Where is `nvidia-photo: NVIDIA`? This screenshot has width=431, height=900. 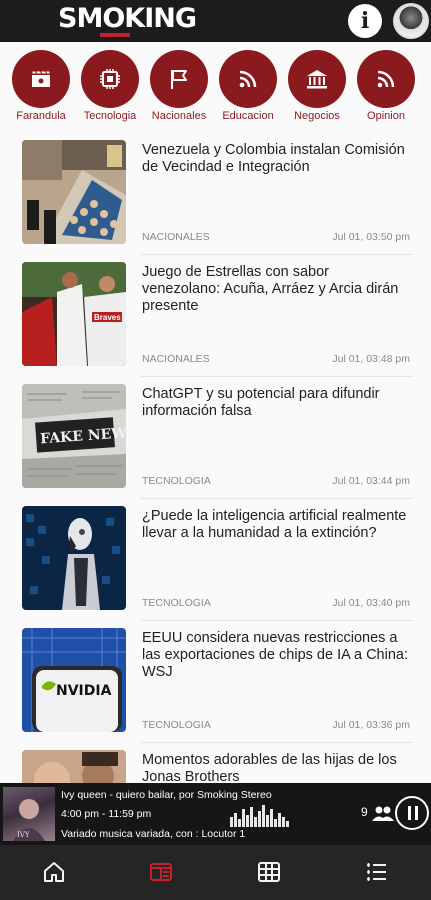
nvidia-photo: NVIDIA is located at coordinates (74, 680).